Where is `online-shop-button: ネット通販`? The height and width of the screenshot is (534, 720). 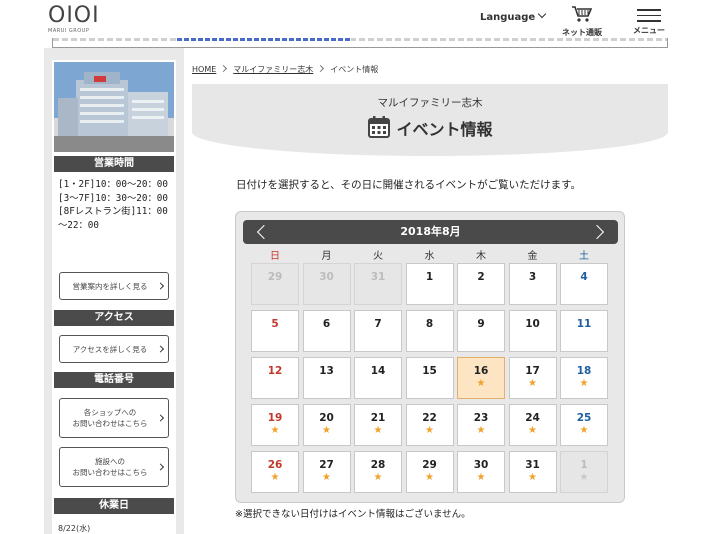
online-shop-button: ネット通販 is located at coordinates (582, 21).